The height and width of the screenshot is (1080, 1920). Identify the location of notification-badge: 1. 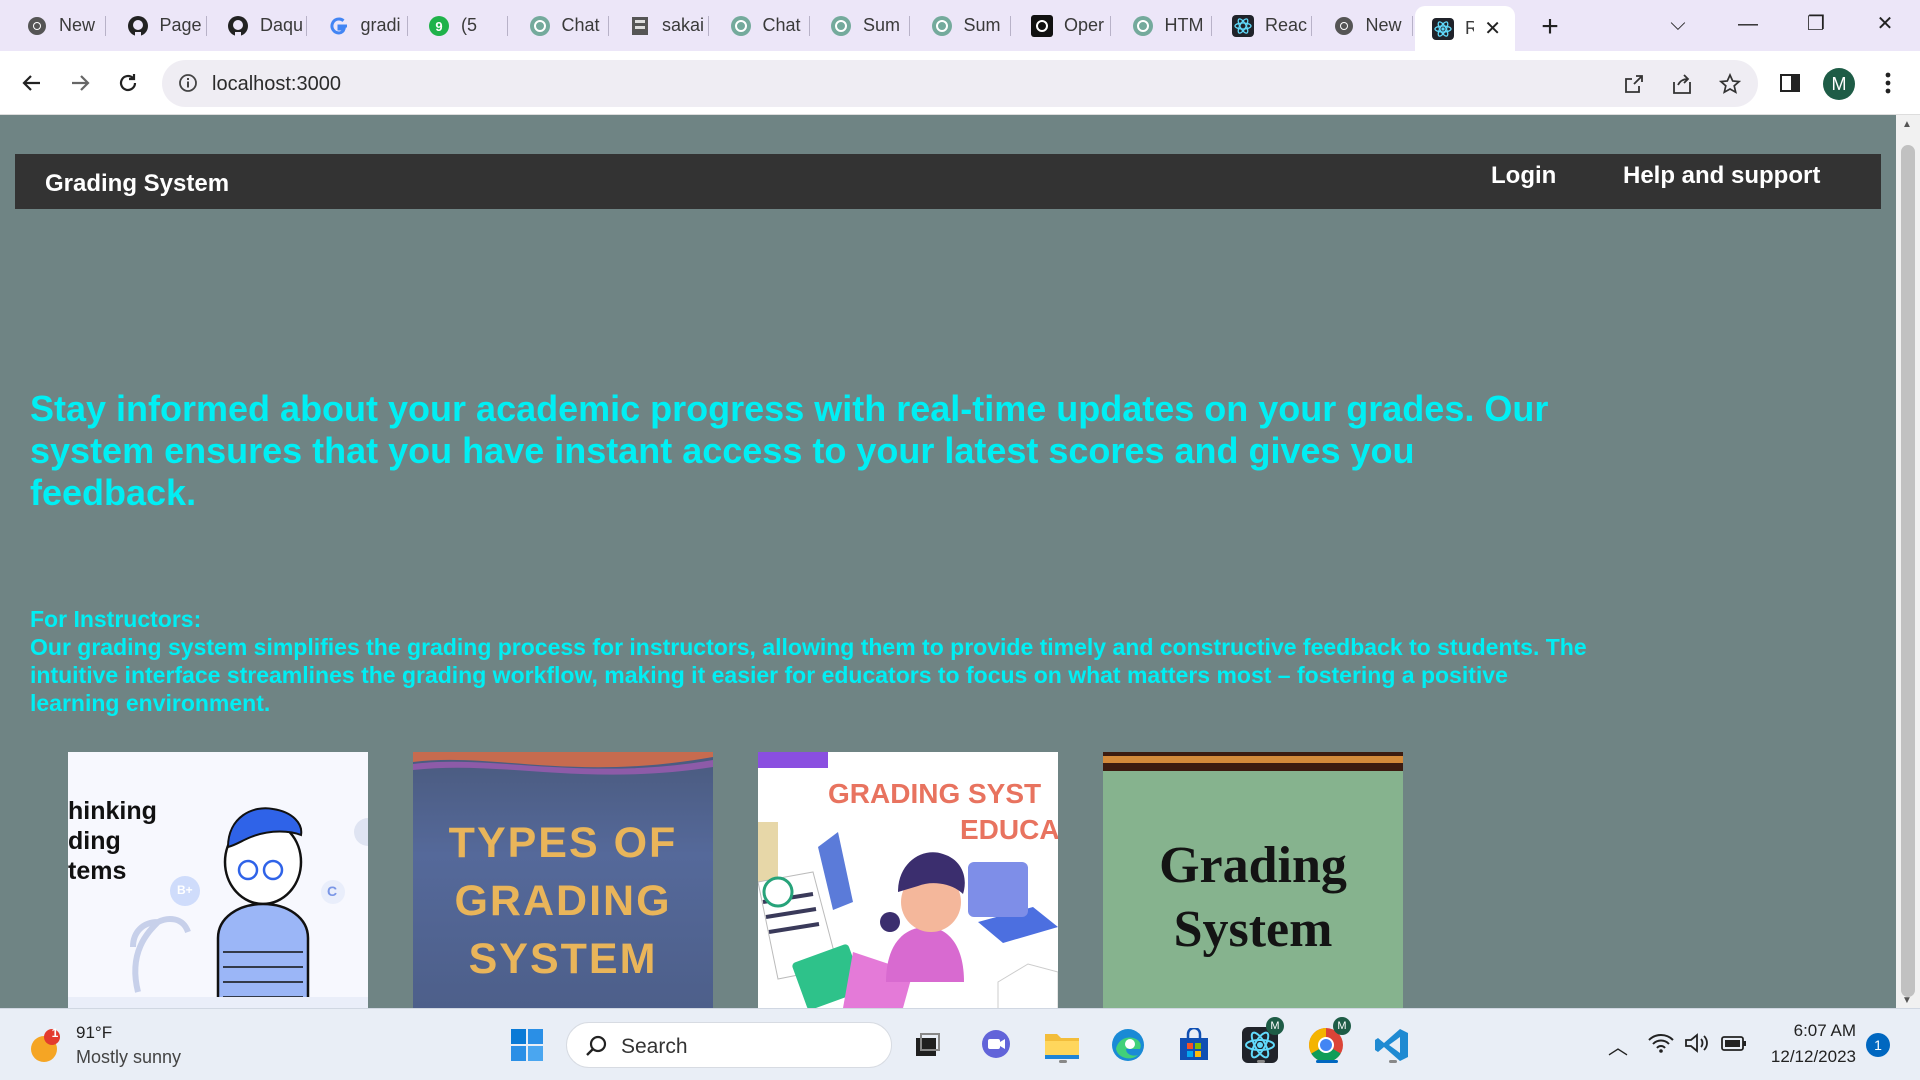
(1878, 1045).